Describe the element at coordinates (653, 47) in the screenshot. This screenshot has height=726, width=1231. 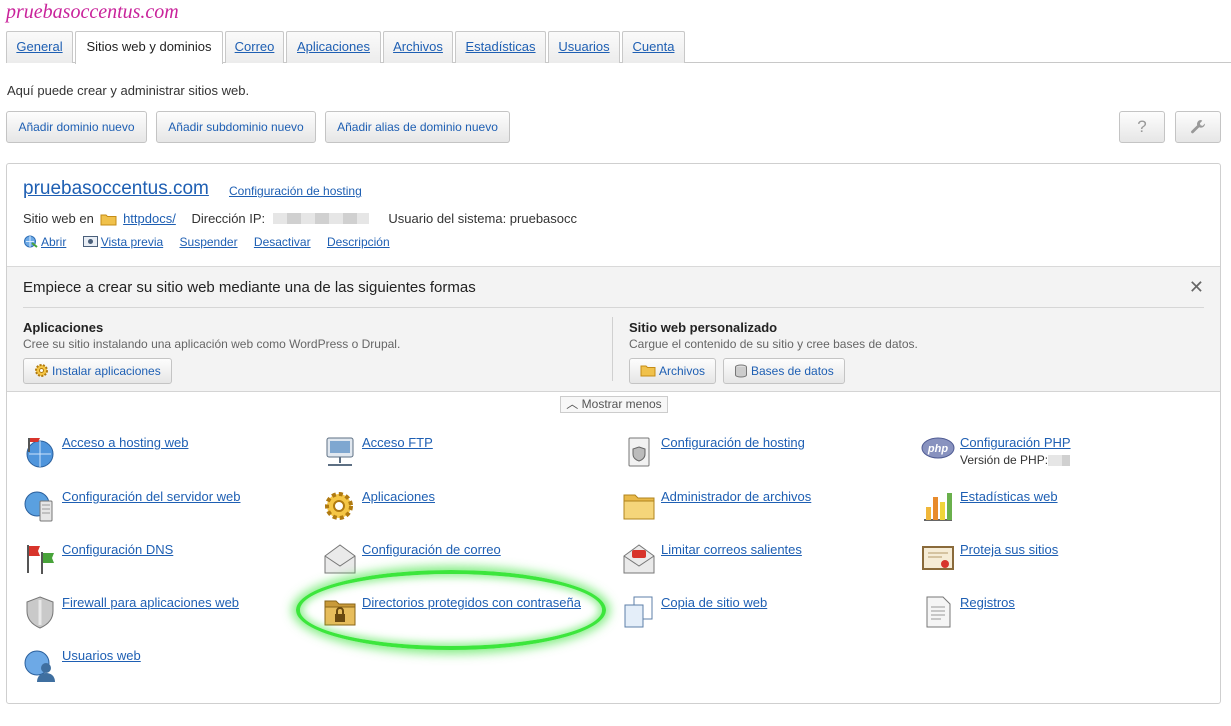
I see `tab-account: Cuenta` at that location.